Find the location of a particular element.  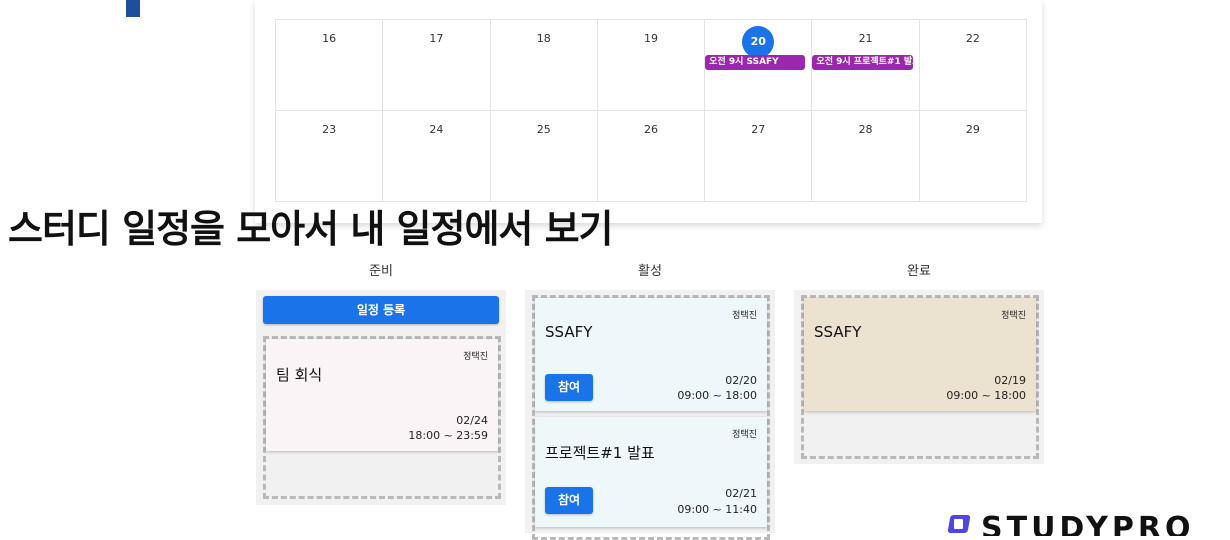

calendar-day: 18 is located at coordinates (544, 65).